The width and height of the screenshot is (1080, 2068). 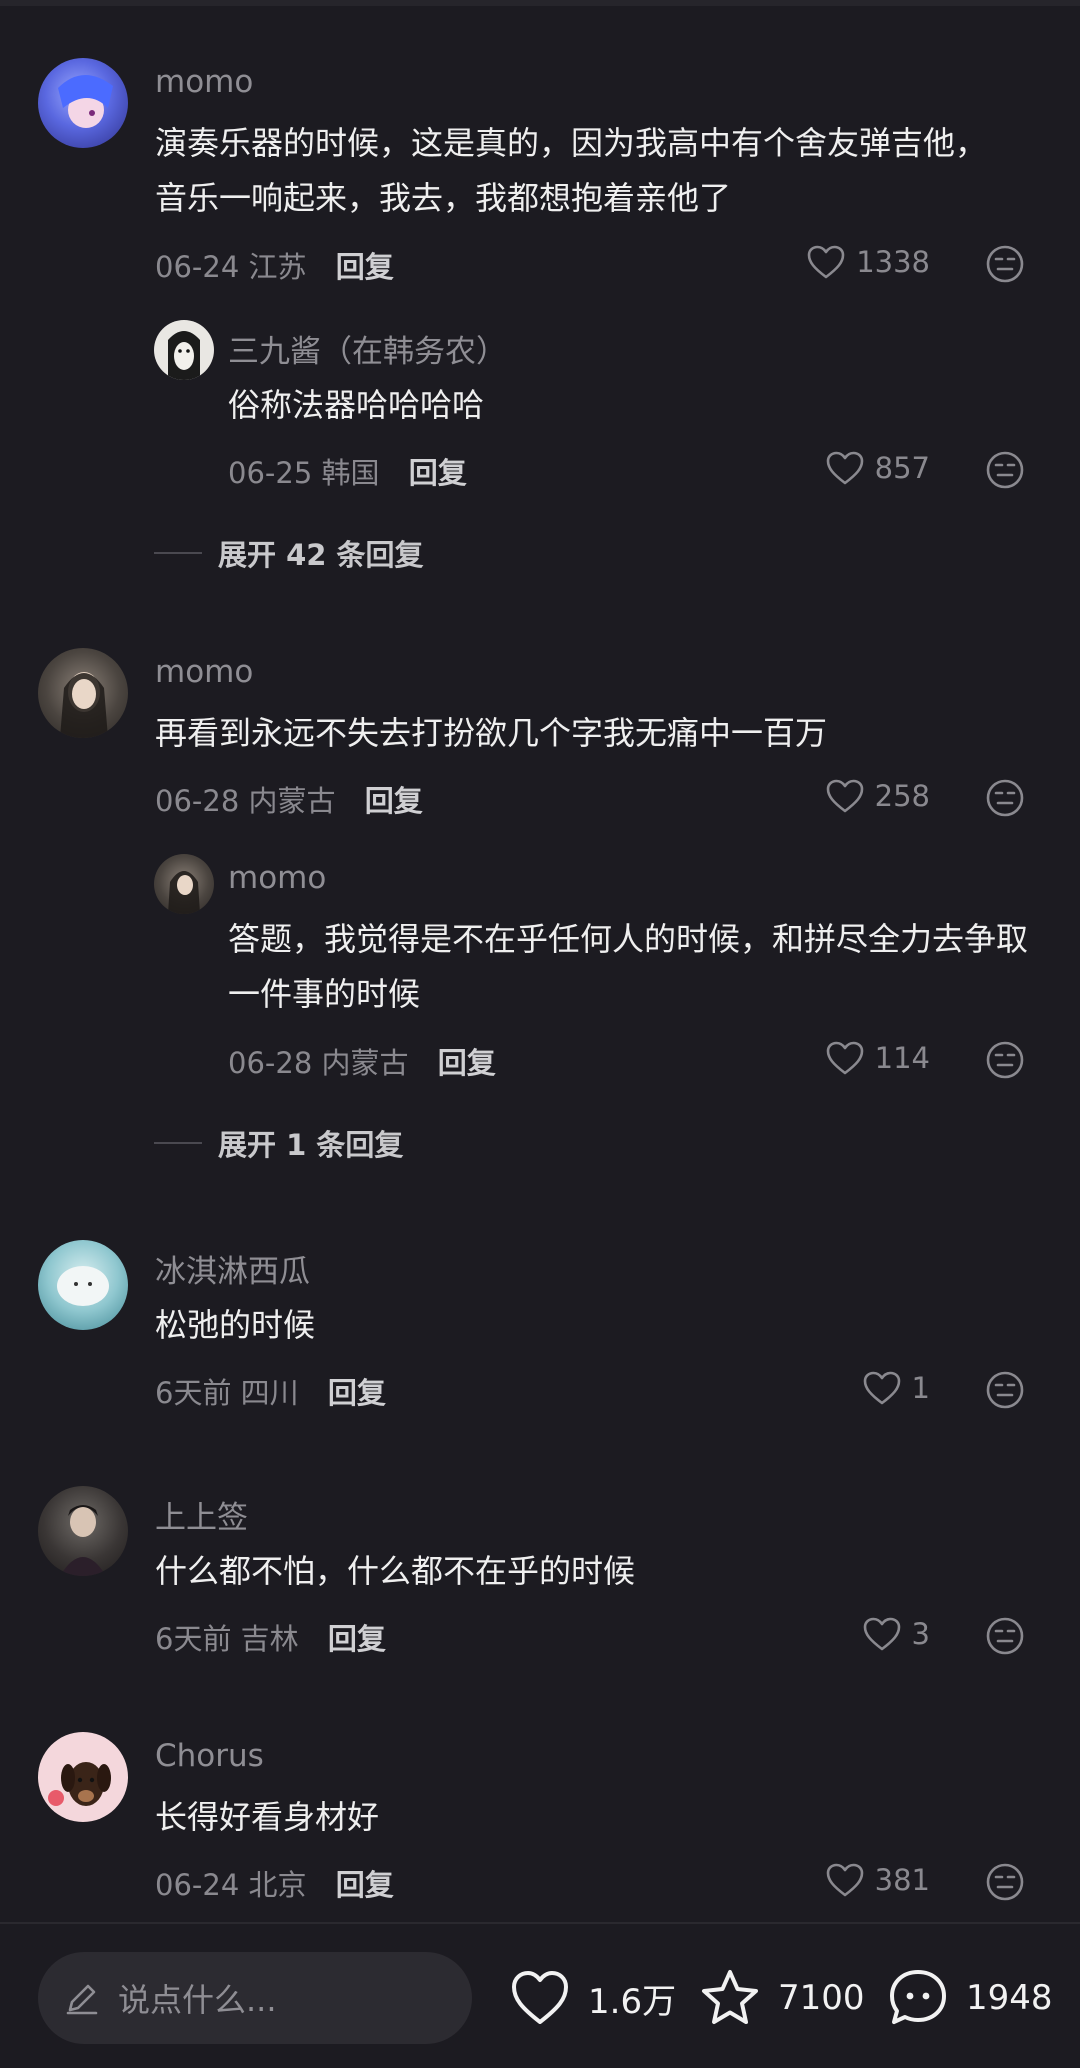 What do you see at coordinates (395, 1571) in the screenshot?
I see `comment-text: 什么都不怕，什么都不在乎的时候` at bounding box center [395, 1571].